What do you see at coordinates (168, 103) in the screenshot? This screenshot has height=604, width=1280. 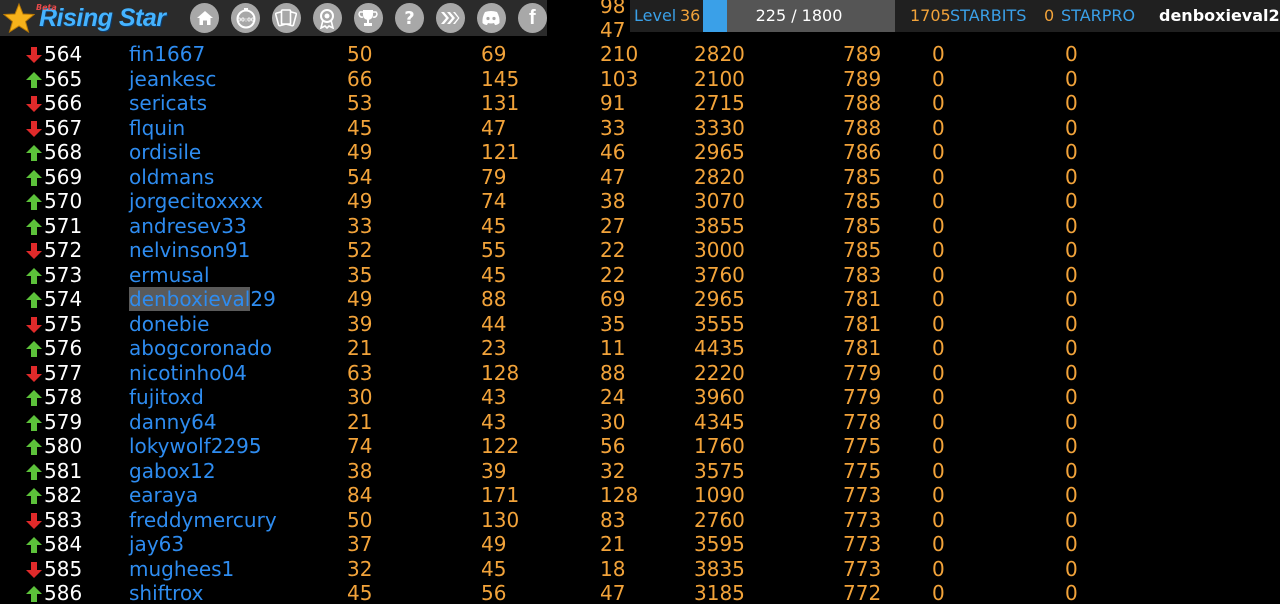 I see `player-name-link: sericats` at bounding box center [168, 103].